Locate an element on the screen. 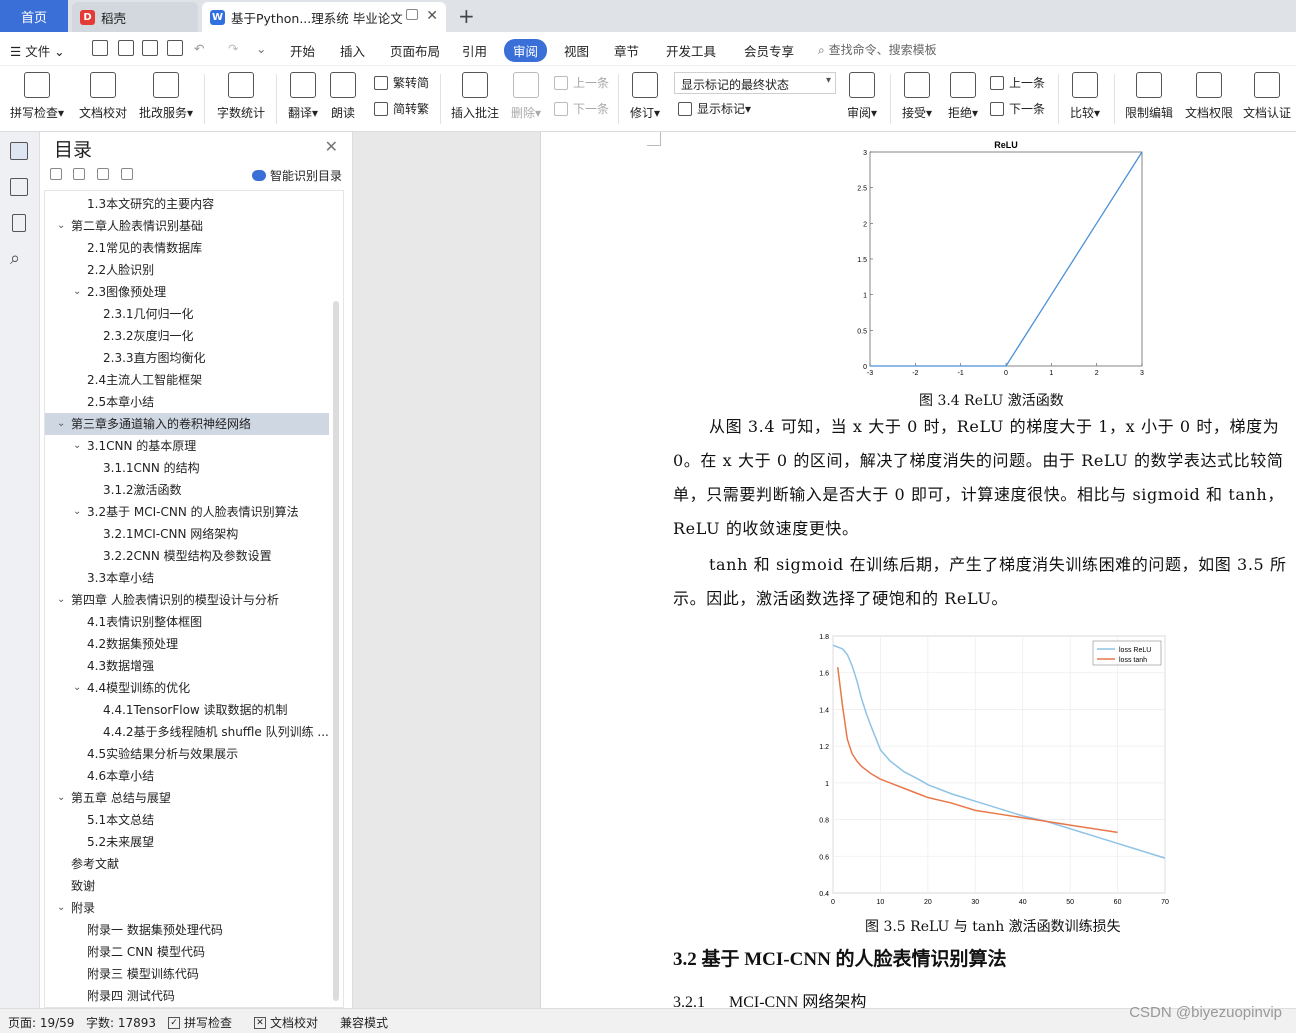 The height and width of the screenshot is (1033, 1296). print-preview-icon is located at coordinates (175, 48).